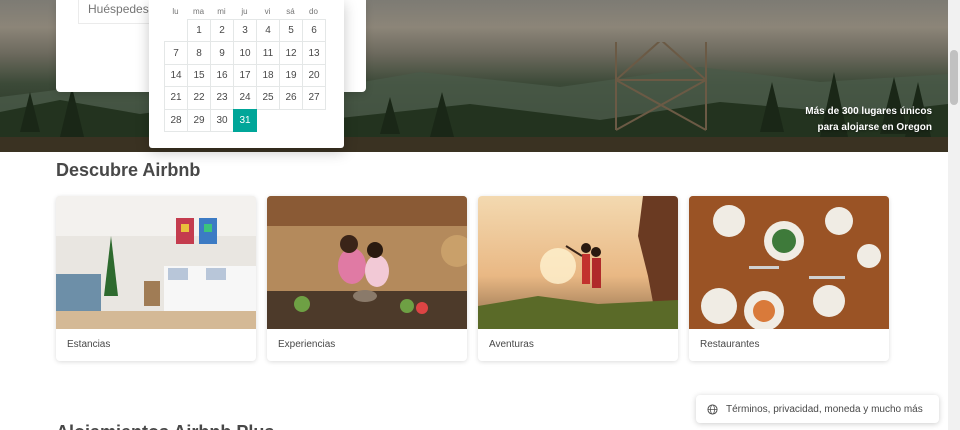 Image resolution: width=960 pixels, height=430 pixels. Describe the element at coordinates (176, 30) in the screenshot. I see `calendar-empty-cell` at that location.